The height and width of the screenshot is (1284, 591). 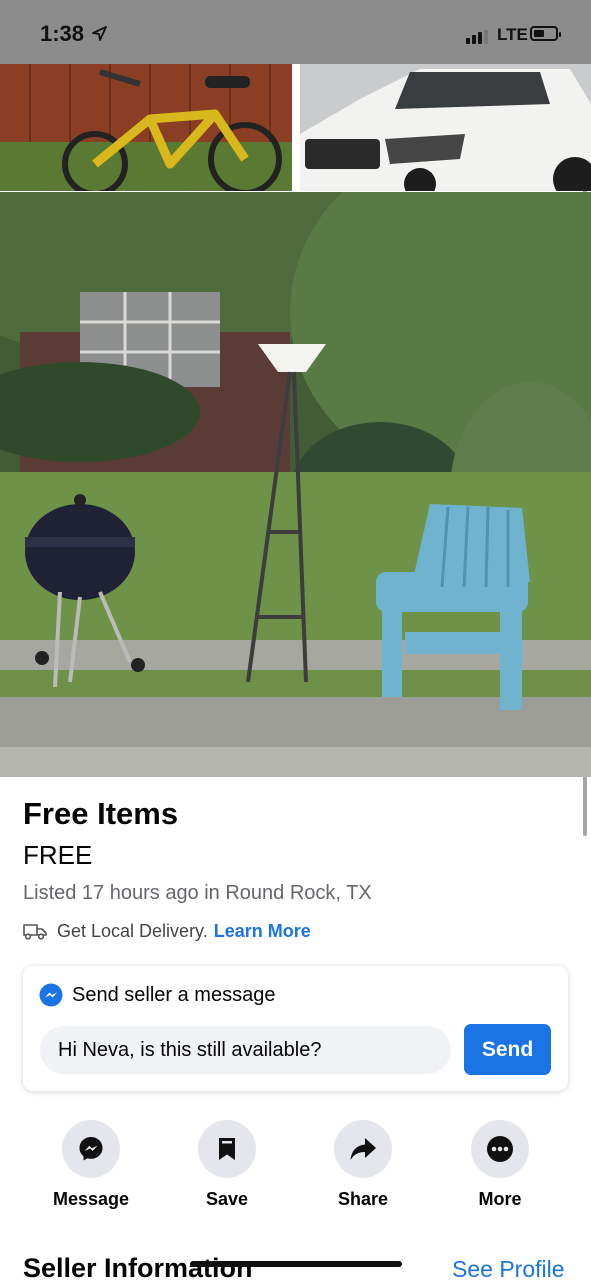 I want to click on listing-price: FREE, so click(x=58, y=855).